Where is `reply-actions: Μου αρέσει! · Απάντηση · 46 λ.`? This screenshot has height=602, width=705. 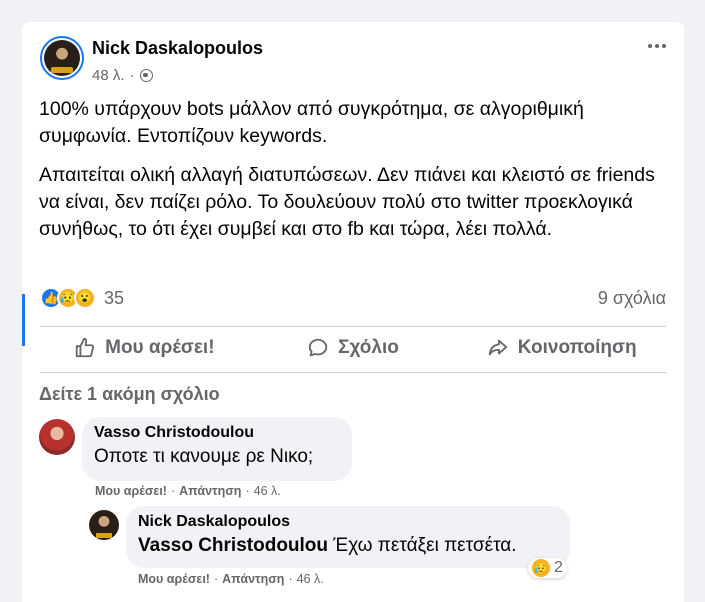 reply-actions: Μου αρέσει! · Απάντηση · 46 λ. is located at coordinates (231, 579).